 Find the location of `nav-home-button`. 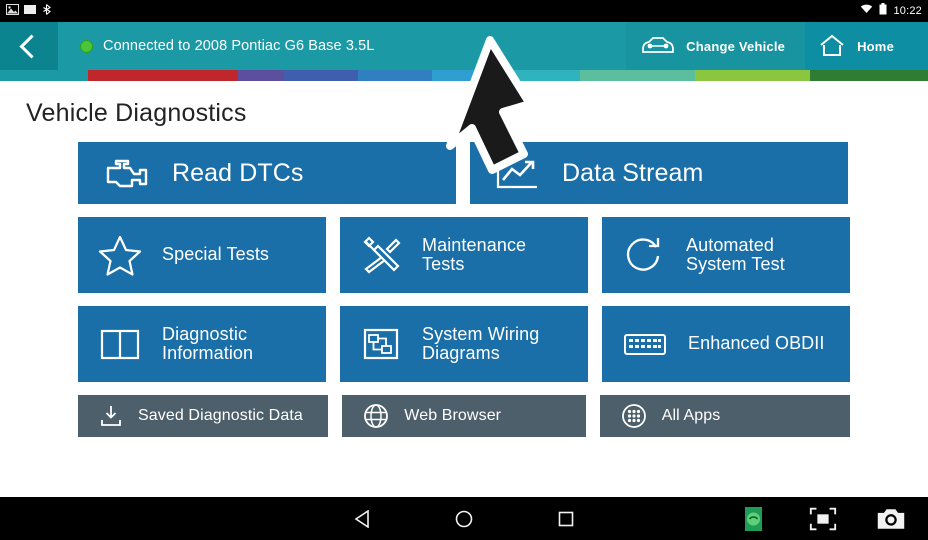

nav-home-button is located at coordinates (464, 519).